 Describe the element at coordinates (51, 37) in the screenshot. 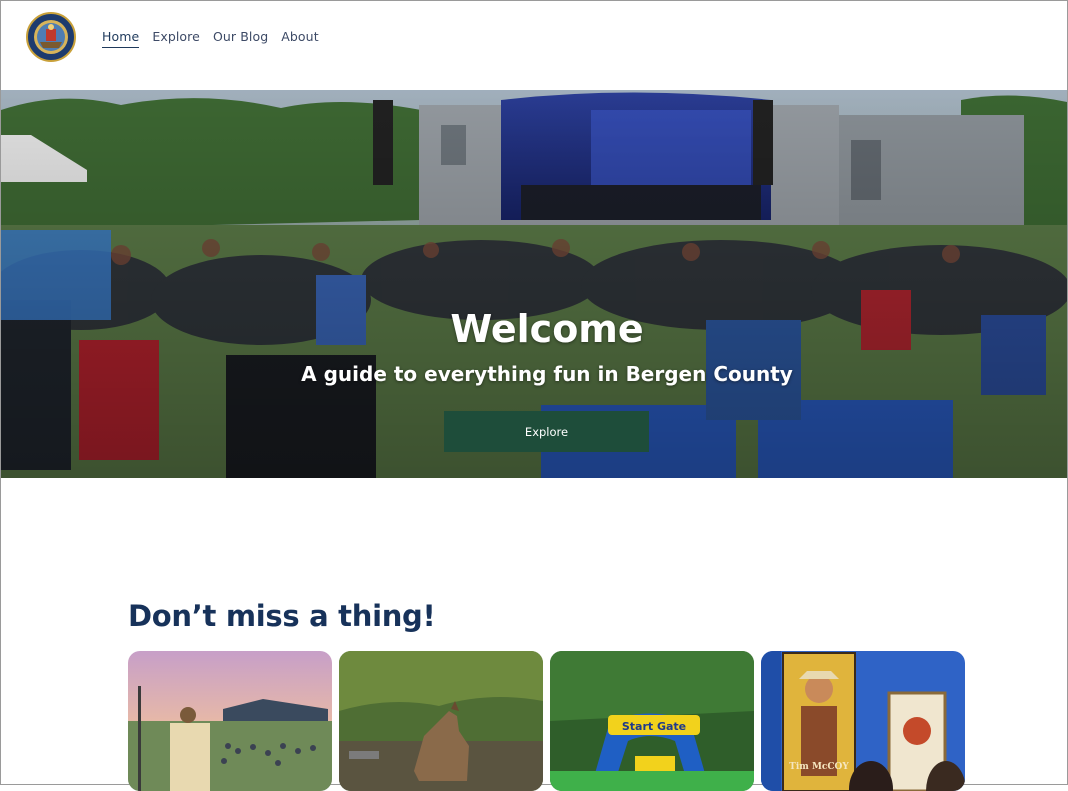

I see `county-seal-logo` at that location.